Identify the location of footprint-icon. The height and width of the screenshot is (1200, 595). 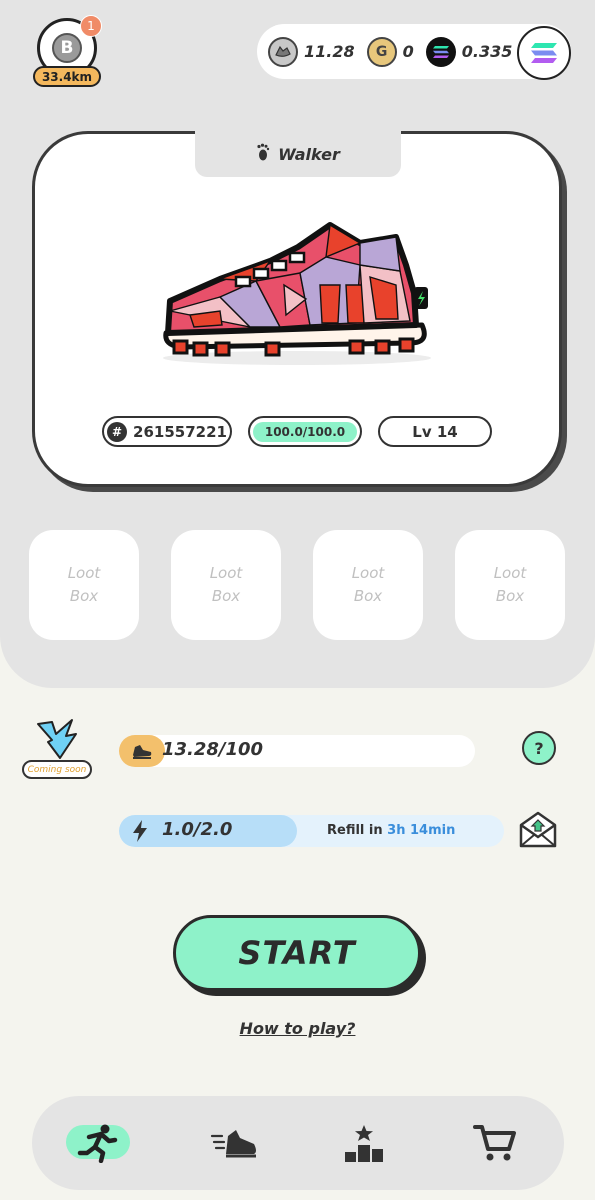
(263, 154).